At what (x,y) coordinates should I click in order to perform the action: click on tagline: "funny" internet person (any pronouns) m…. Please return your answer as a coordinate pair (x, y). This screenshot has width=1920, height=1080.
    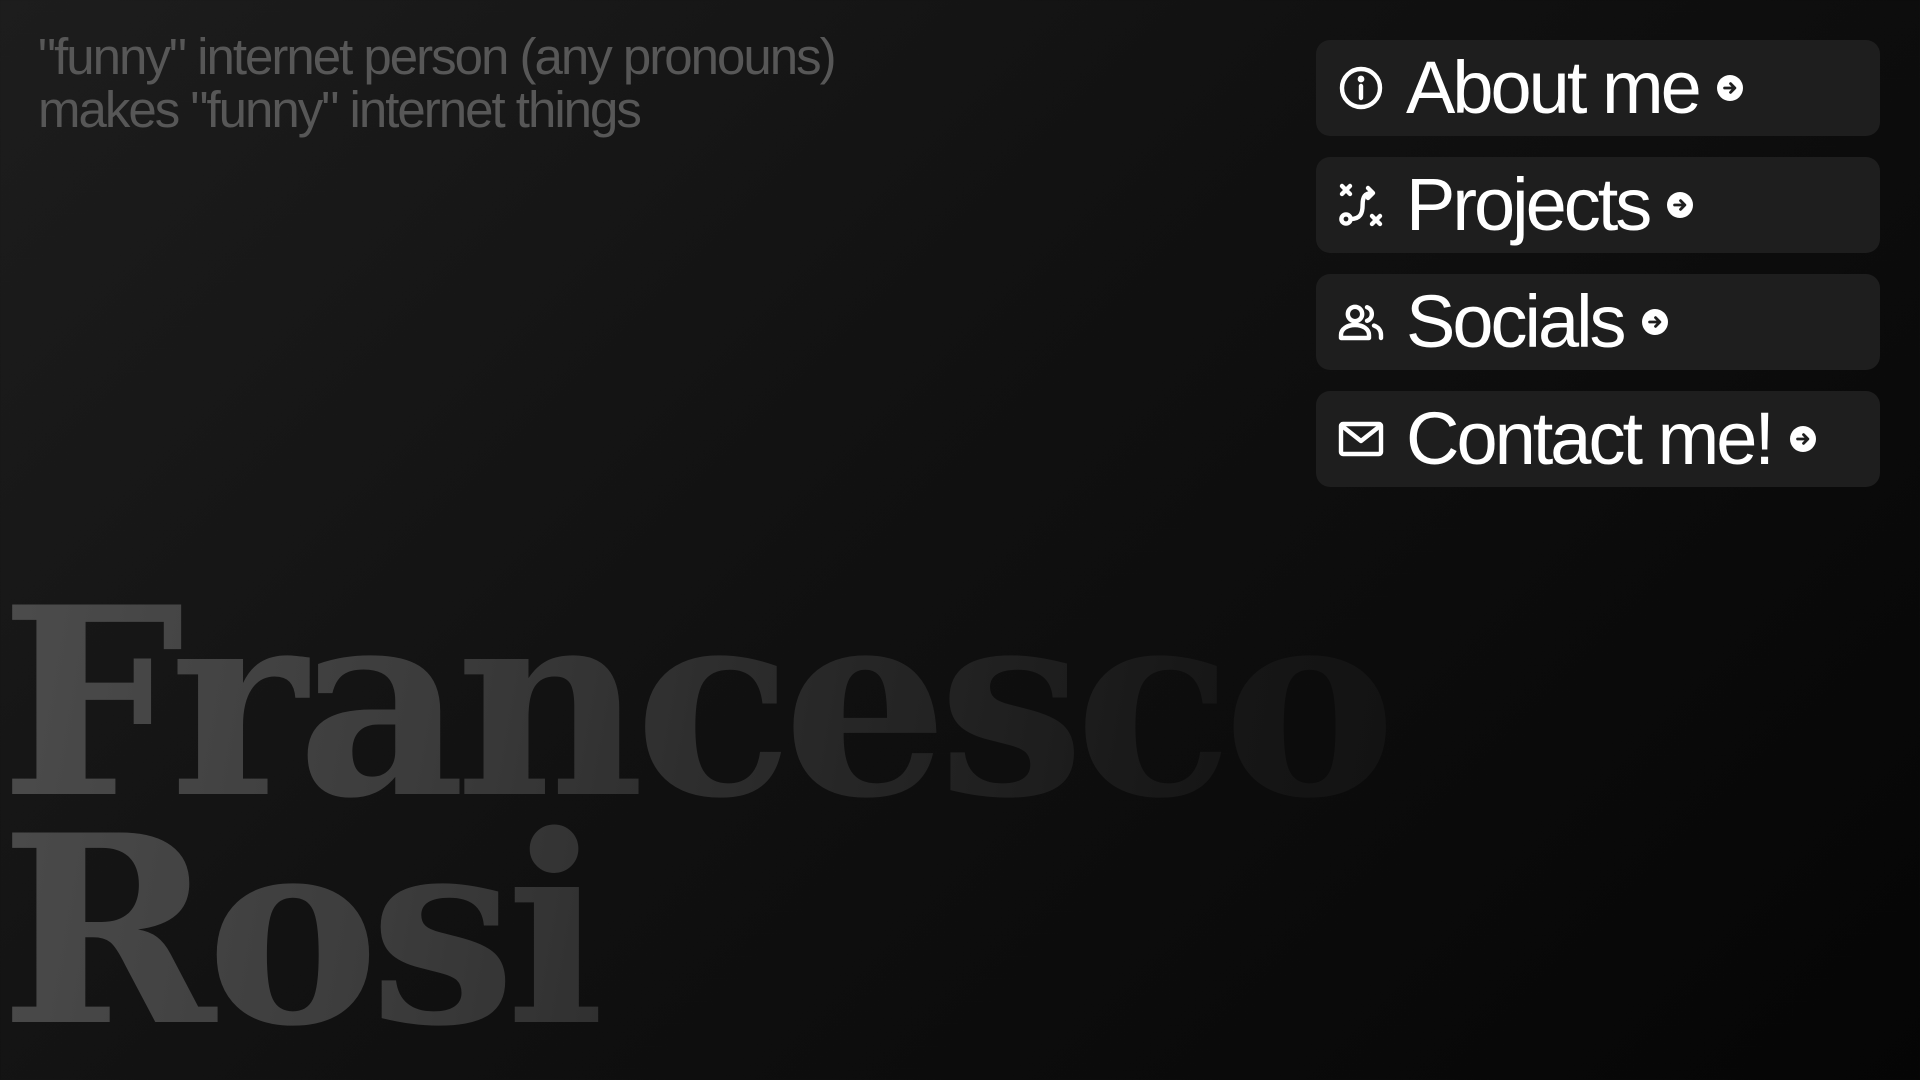
    Looking at the image, I should click on (437, 83).